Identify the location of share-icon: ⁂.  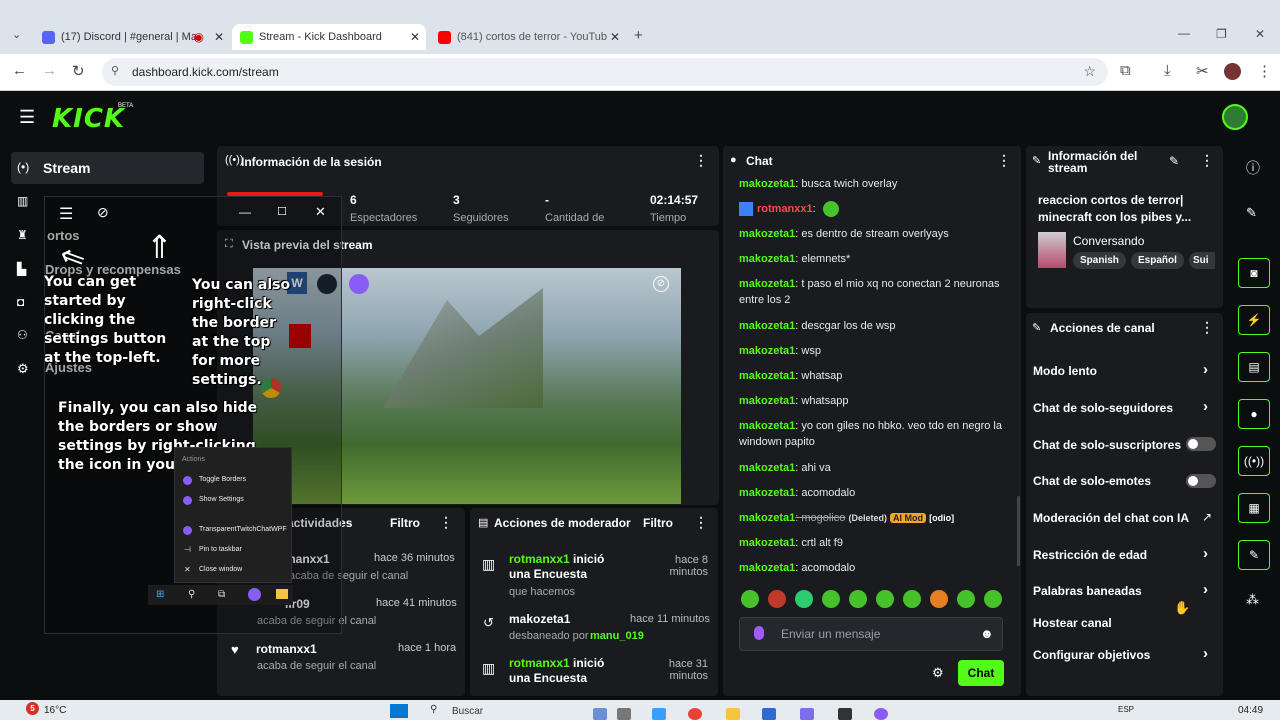
(1252, 600).